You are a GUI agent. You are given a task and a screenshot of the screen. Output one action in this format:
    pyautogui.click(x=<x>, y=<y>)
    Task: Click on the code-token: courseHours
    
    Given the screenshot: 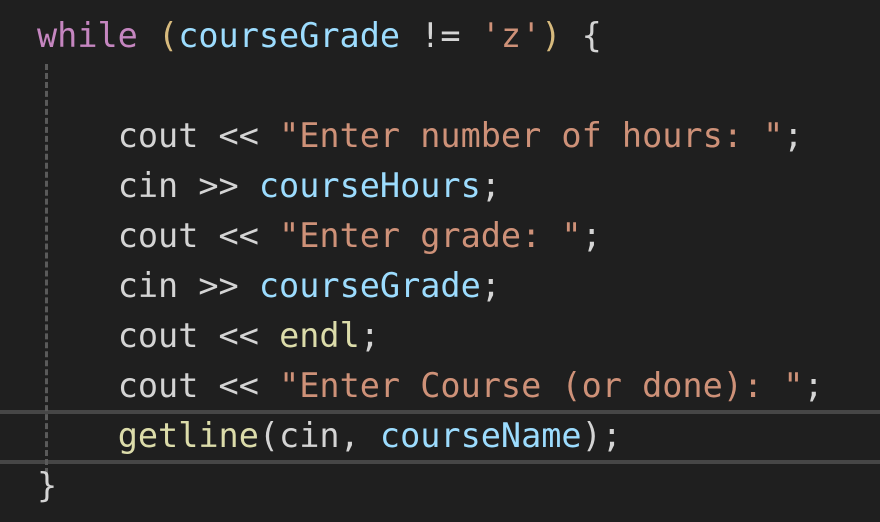 What is the action you would take?
    pyautogui.click(x=369, y=185)
    